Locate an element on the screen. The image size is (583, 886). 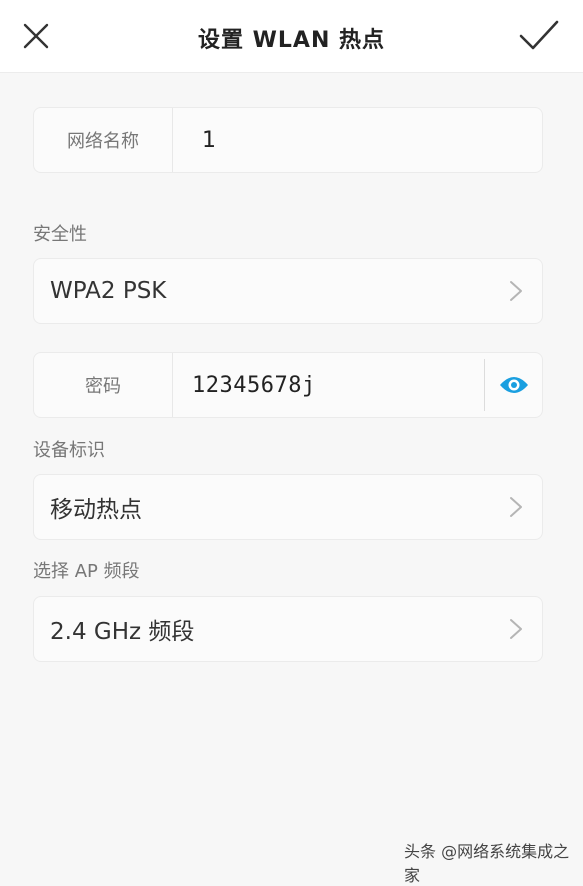
device-id-section-label: 设备标识 is located at coordinates (69, 450).